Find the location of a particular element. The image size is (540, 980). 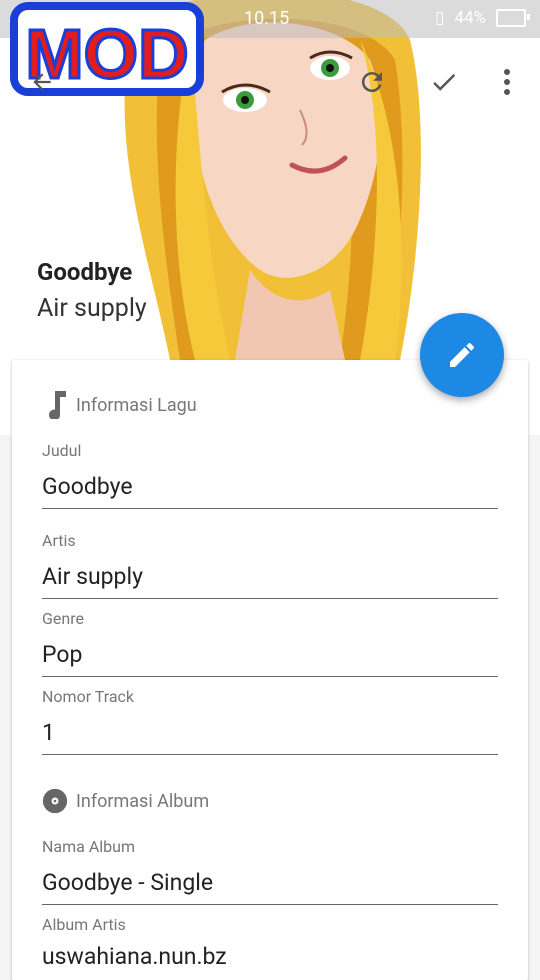

field-label-track: Nomor Track is located at coordinates (88, 696).